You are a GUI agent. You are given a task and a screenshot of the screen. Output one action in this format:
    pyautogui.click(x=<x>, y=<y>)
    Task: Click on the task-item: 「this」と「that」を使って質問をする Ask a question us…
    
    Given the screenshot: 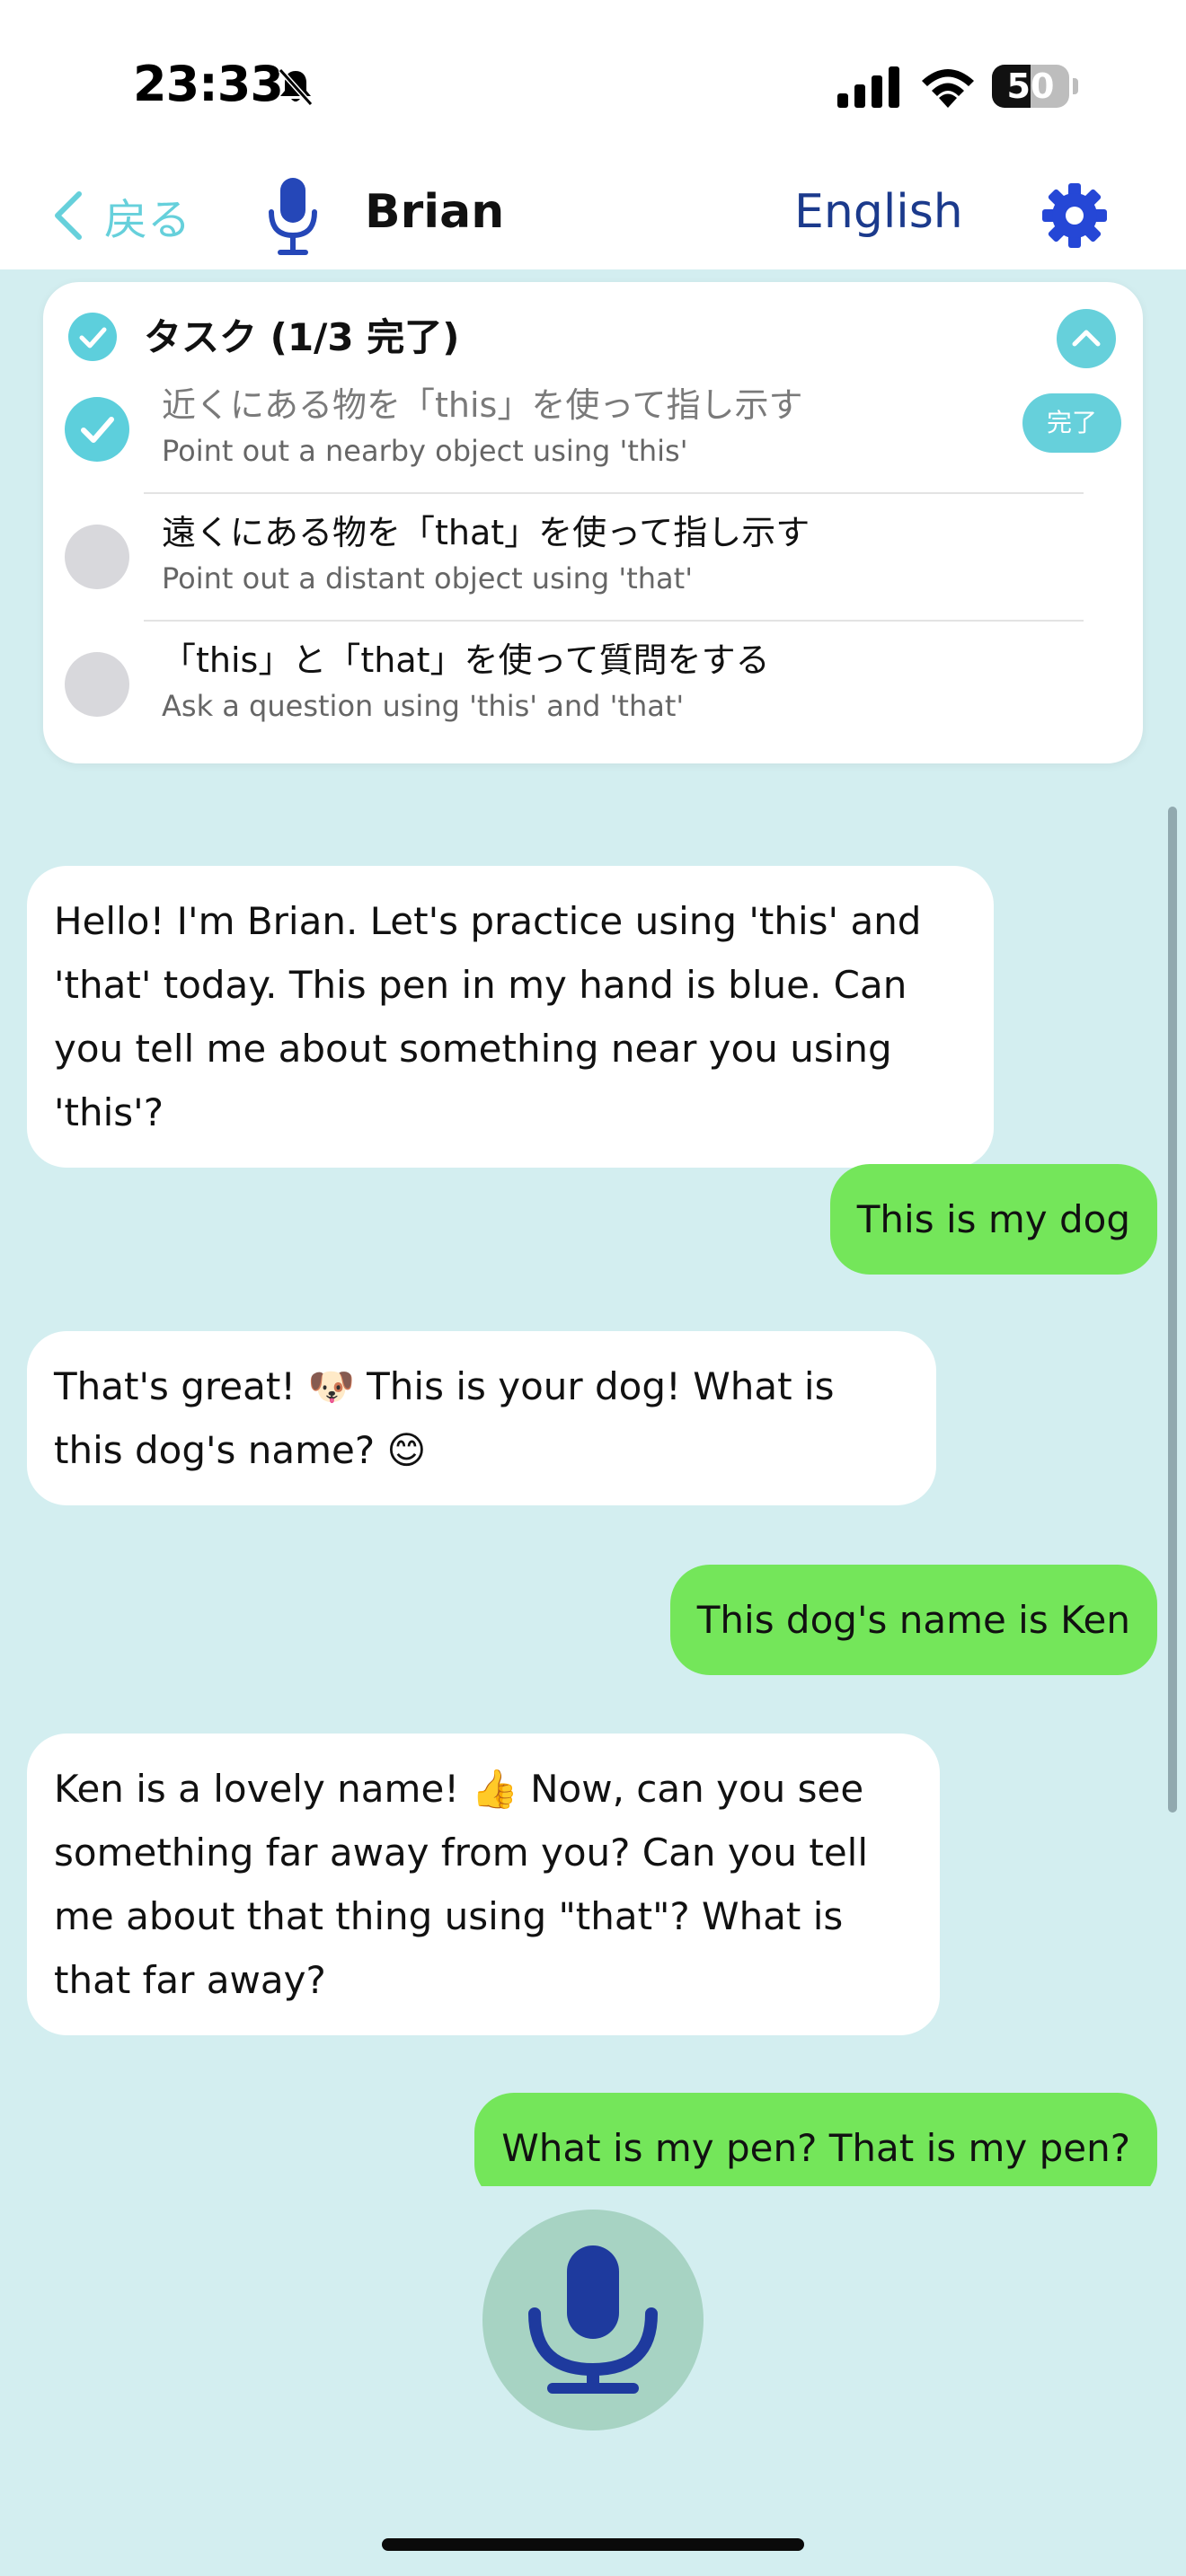 What is the action you would take?
    pyautogui.click(x=593, y=685)
    